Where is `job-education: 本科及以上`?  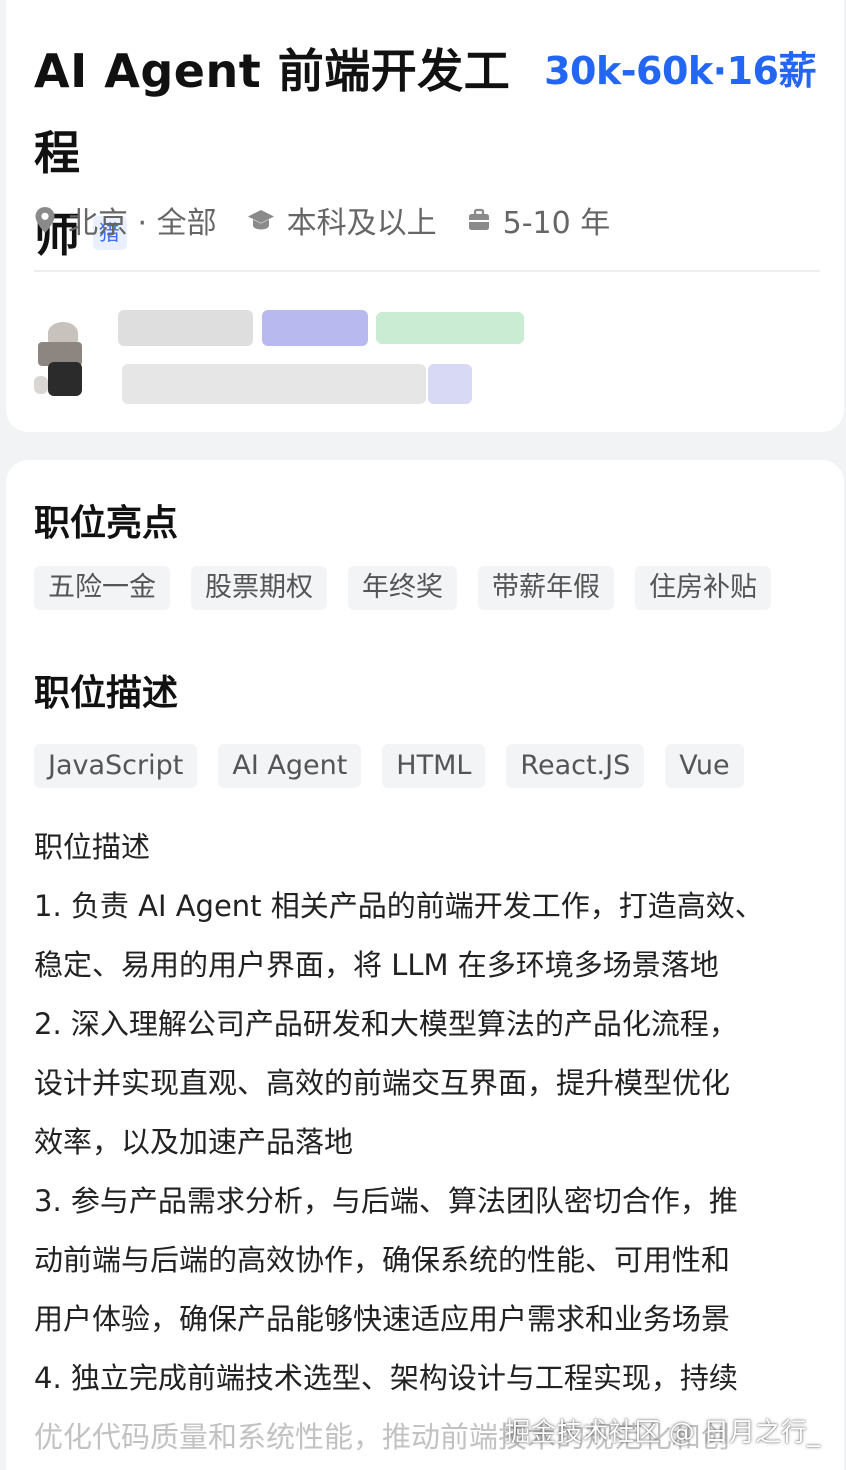
job-education: 本科及以上 is located at coordinates (342, 220).